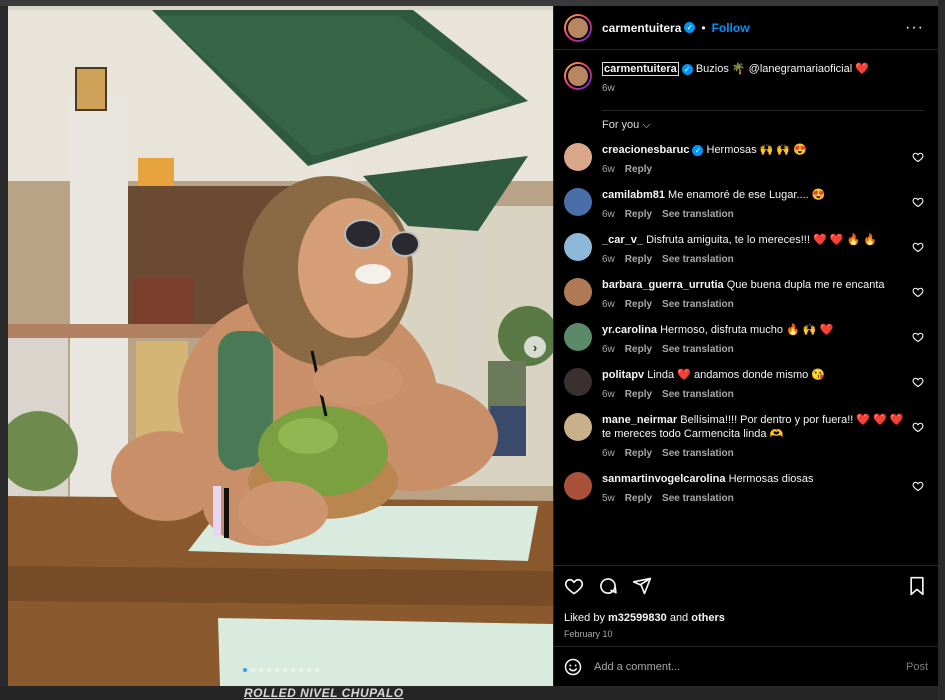  What do you see at coordinates (578, 27) in the screenshot?
I see `author-avatar` at bounding box center [578, 27].